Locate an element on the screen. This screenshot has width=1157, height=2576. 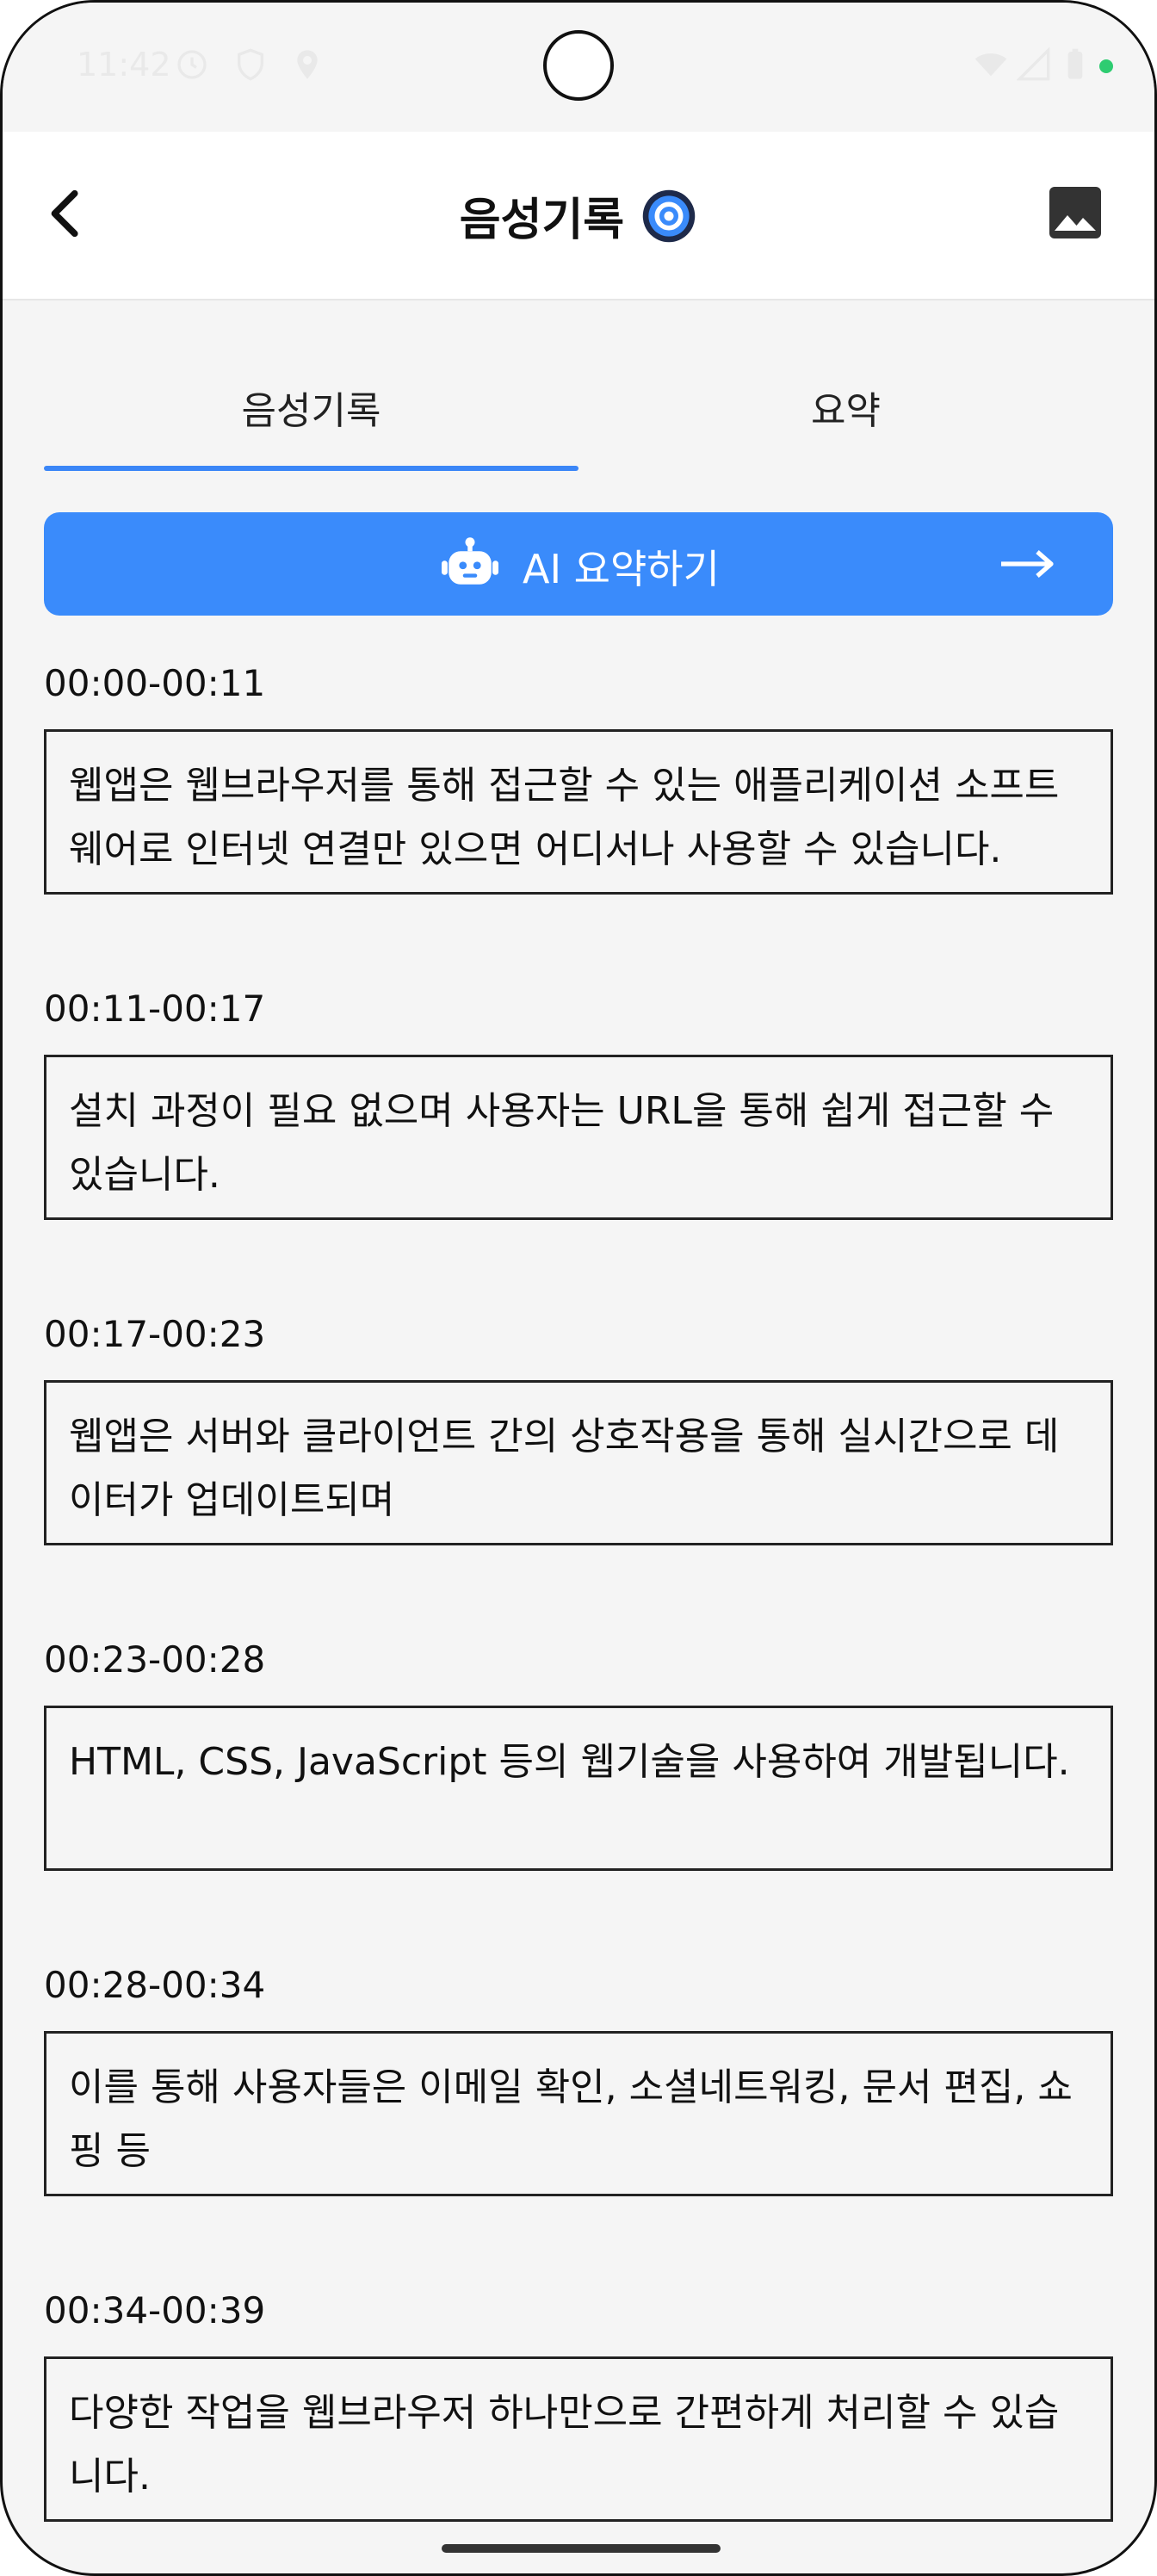
arrow-right-icon is located at coordinates (1027, 564).